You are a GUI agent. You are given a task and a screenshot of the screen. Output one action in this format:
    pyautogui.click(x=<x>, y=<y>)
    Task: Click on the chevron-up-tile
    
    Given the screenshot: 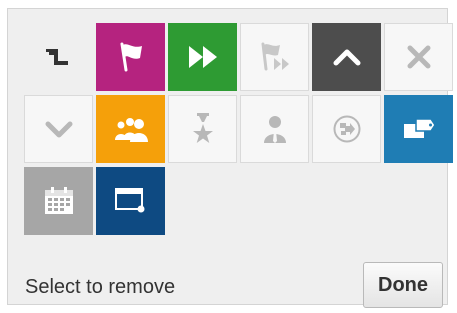 What is the action you would take?
    pyautogui.click(x=346, y=57)
    